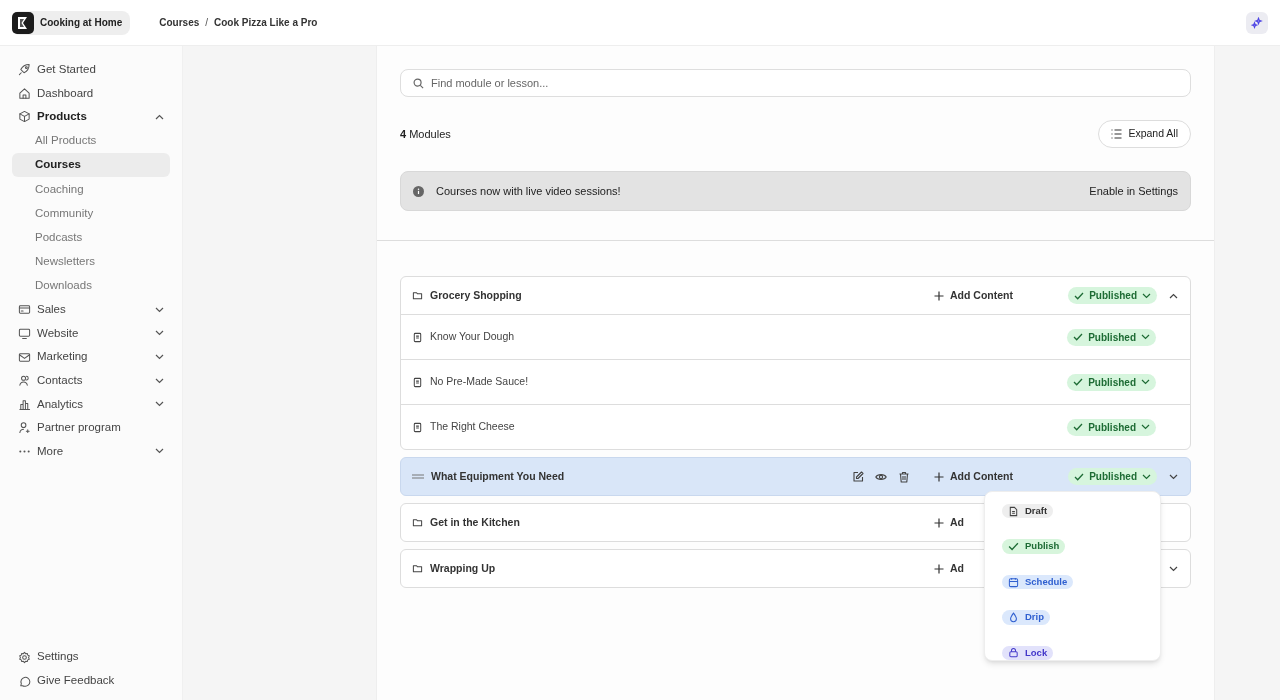 The height and width of the screenshot is (700, 1280). What do you see at coordinates (473, 337) in the screenshot?
I see `lesson-title: Know Your Dough` at bounding box center [473, 337].